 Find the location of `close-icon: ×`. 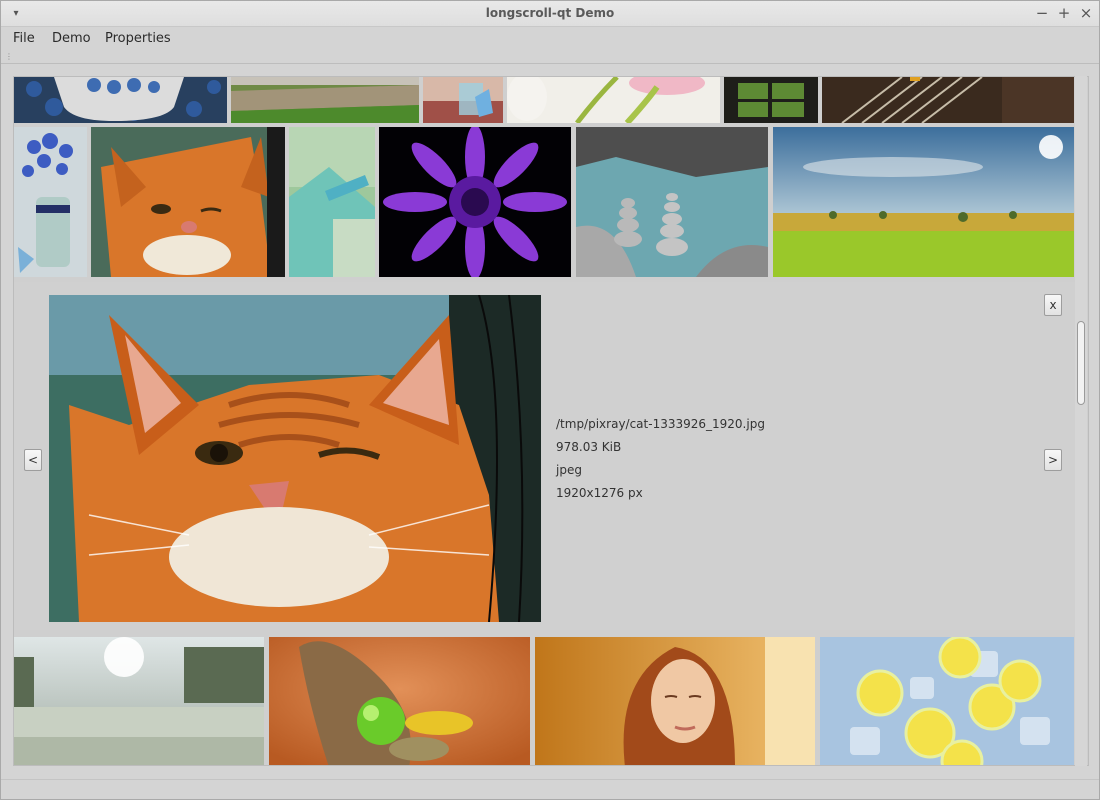

close-icon: × is located at coordinates (1086, 13).